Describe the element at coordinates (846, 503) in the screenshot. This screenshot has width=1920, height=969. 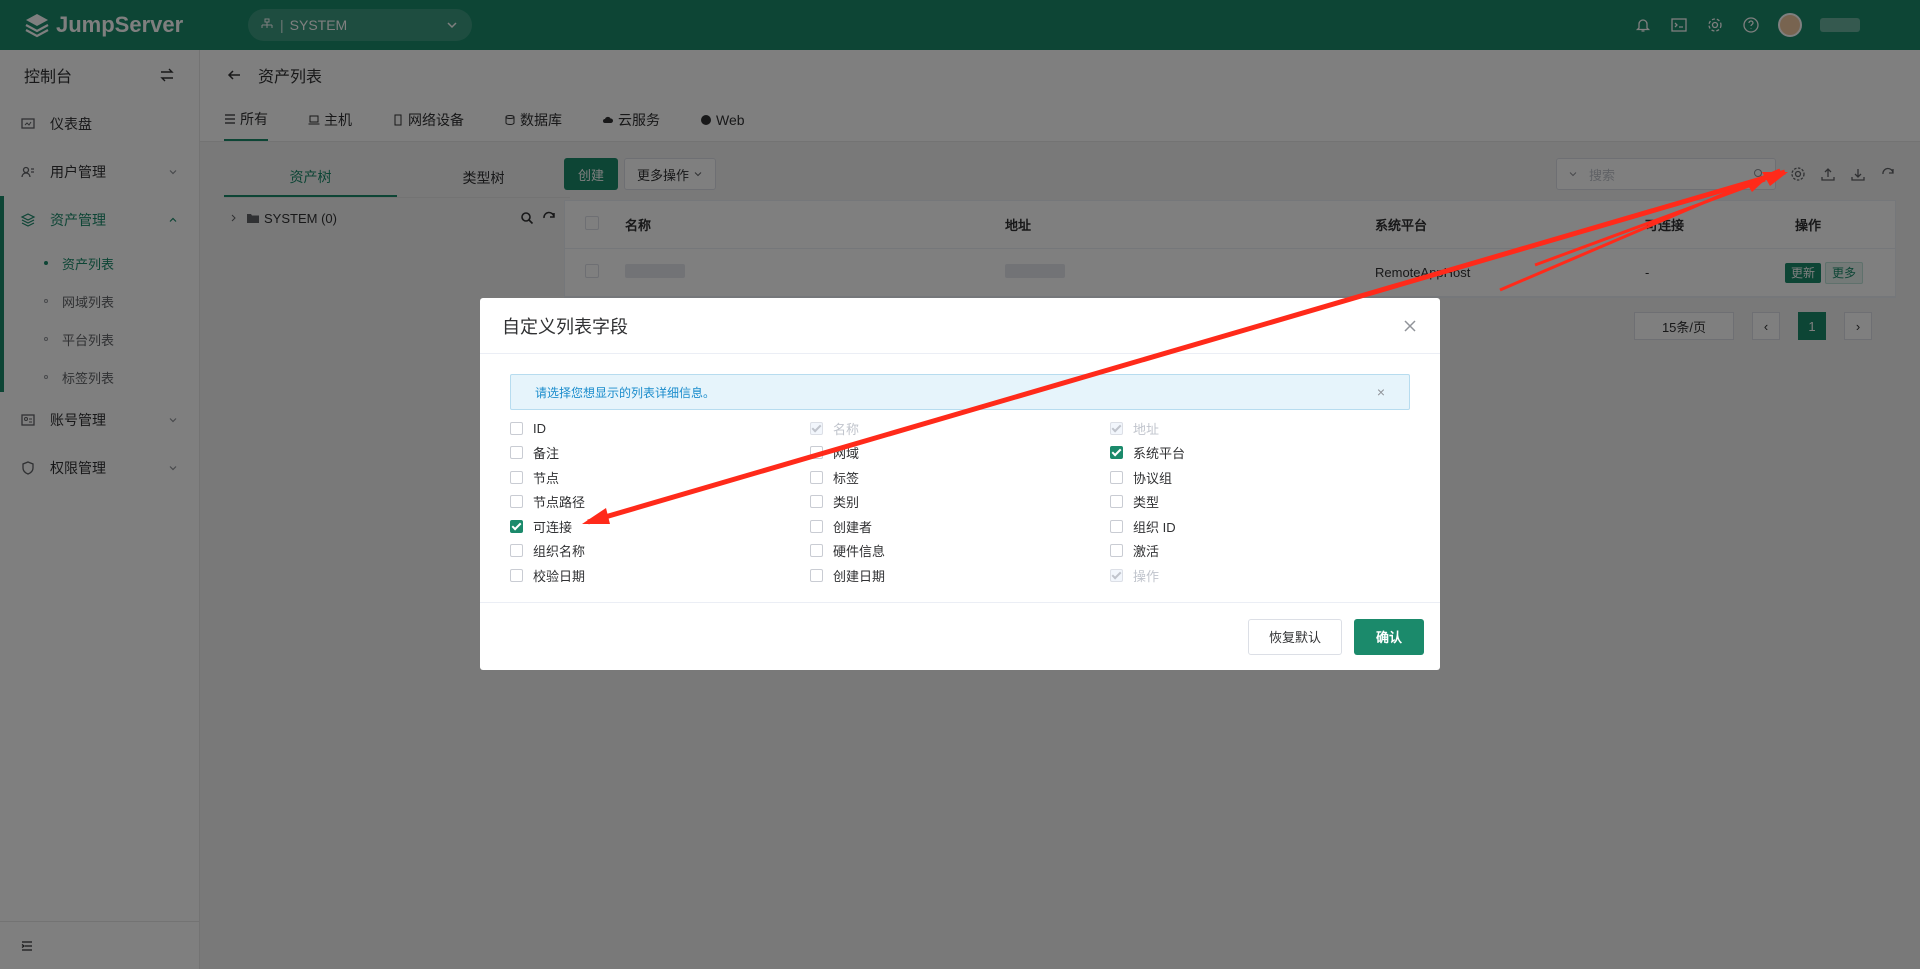
I see `field-label: 类别` at that location.